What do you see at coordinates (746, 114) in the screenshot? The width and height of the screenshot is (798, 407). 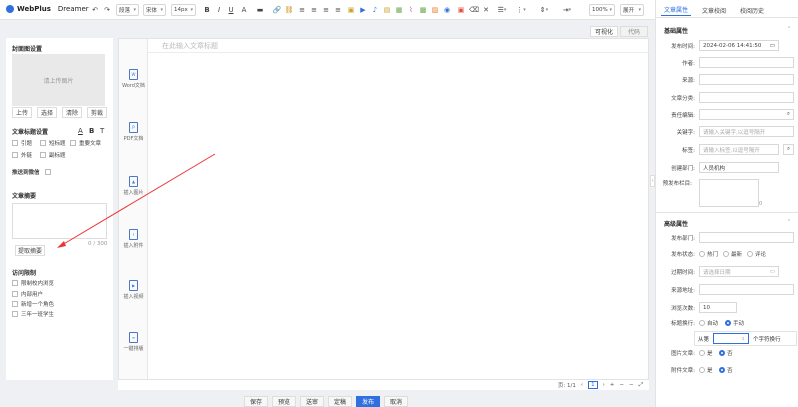 I see `editor-input: ⌕` at bounding box center [746, 114].